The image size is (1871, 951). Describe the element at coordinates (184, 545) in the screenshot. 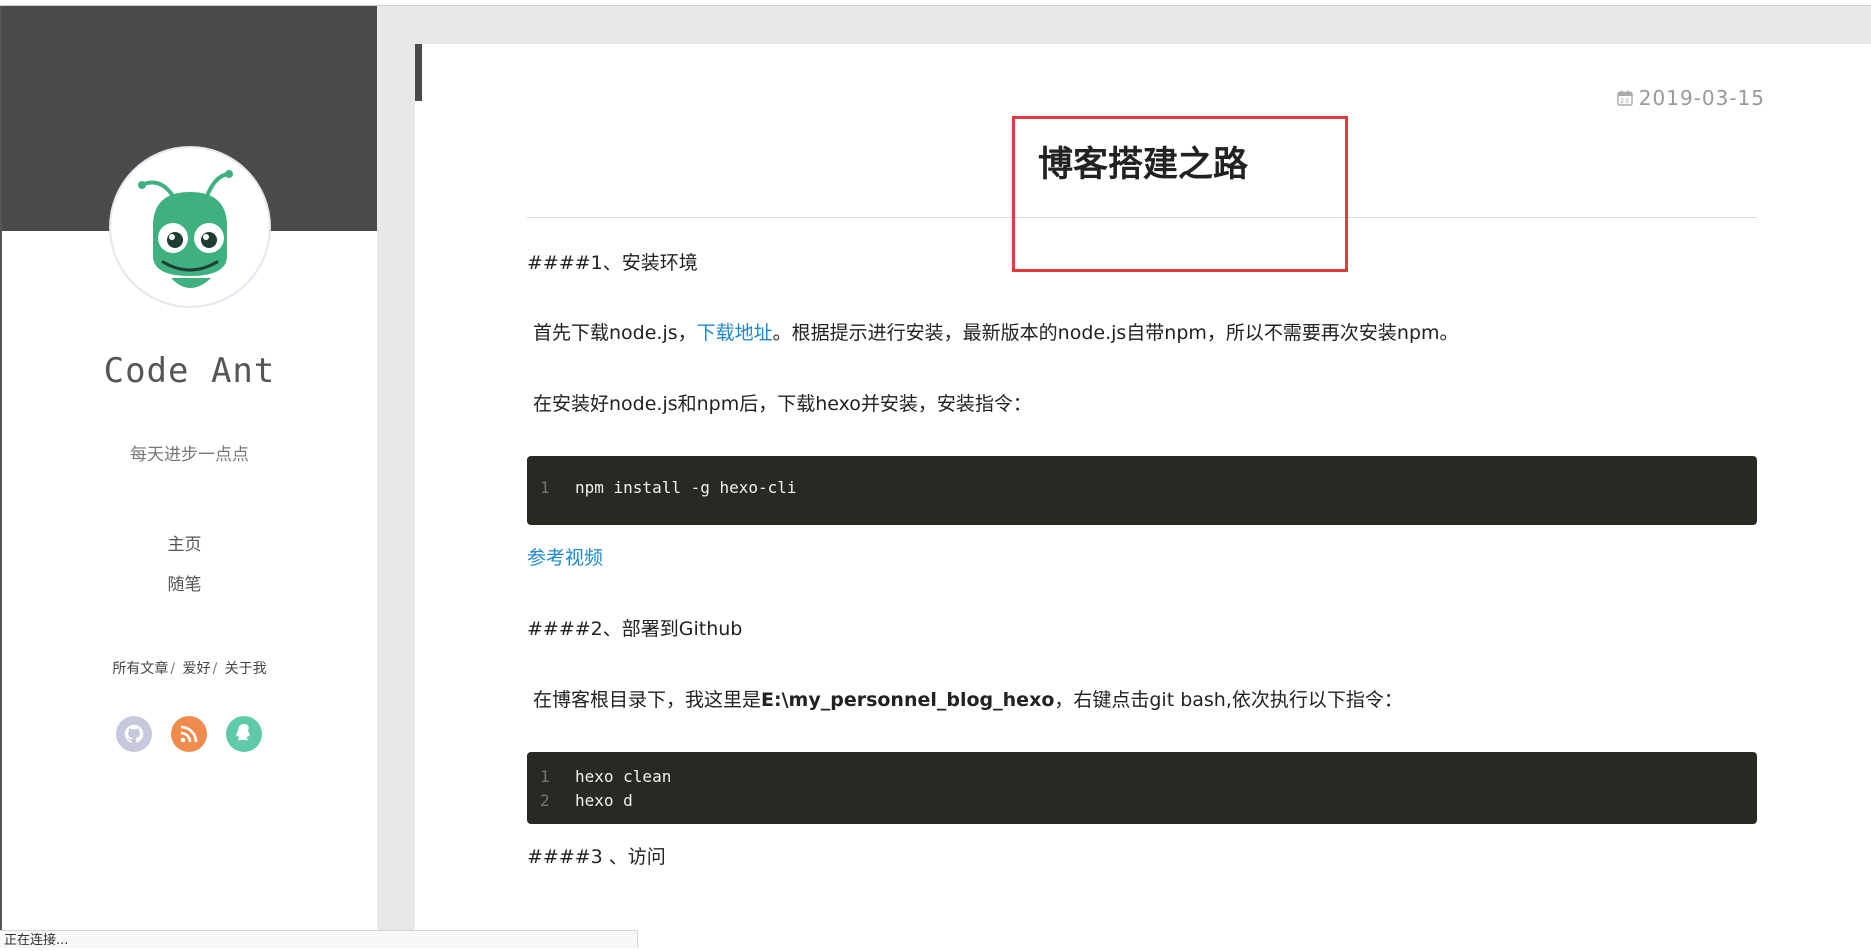

I see `nav-item-home: 主页` at that location.